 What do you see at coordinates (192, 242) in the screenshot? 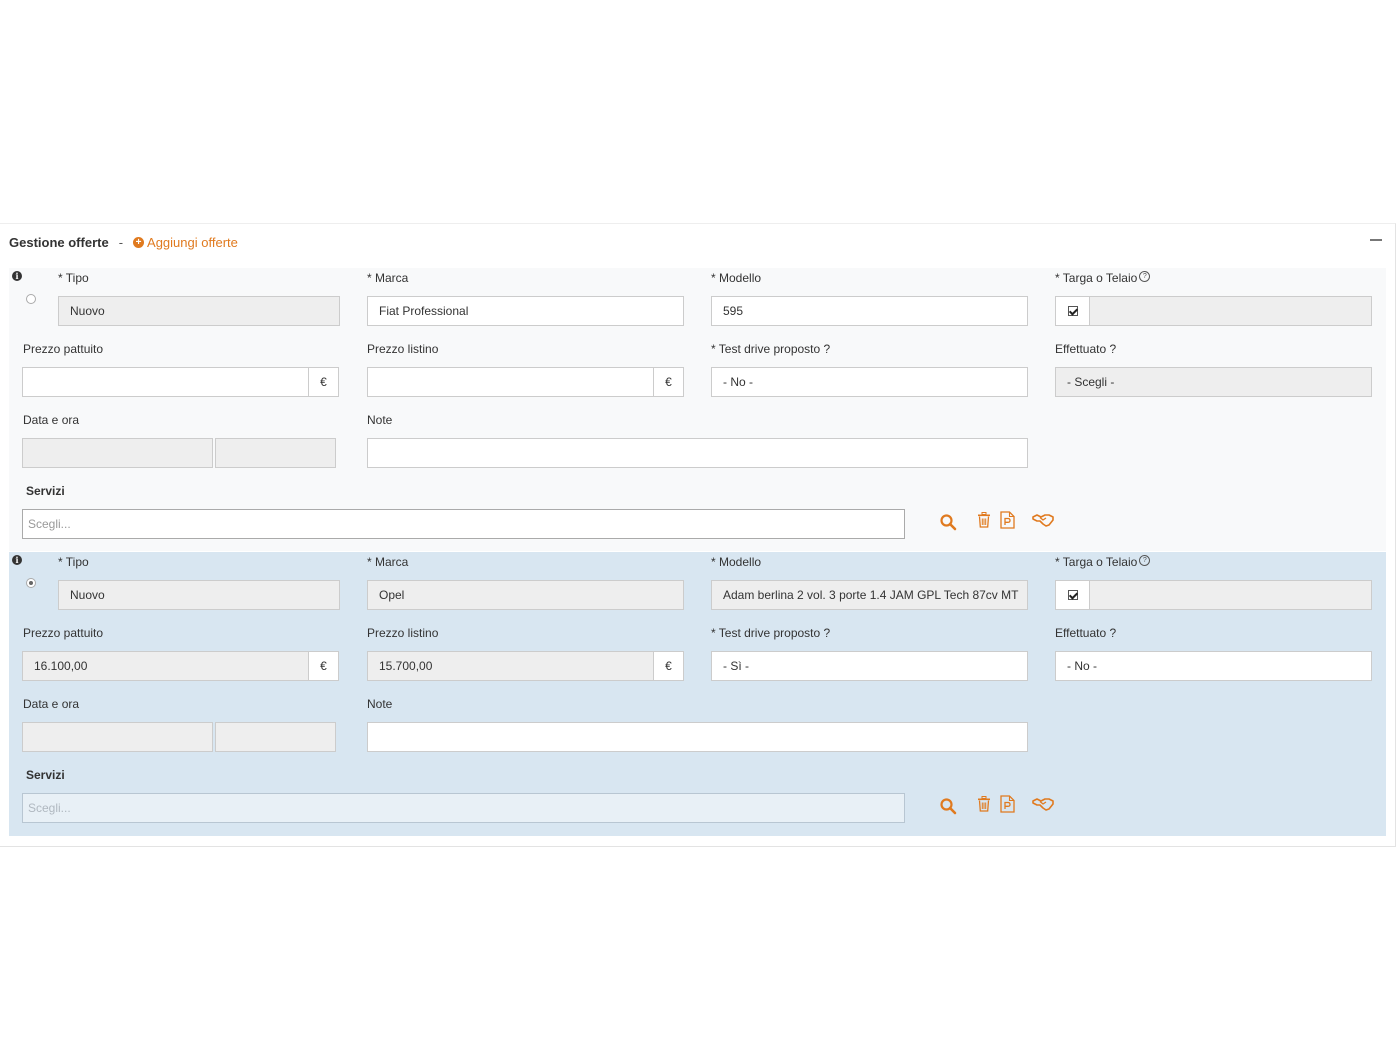
I see `add-offer-label: Aggiungi offerte` at bounding box center [192, 242].